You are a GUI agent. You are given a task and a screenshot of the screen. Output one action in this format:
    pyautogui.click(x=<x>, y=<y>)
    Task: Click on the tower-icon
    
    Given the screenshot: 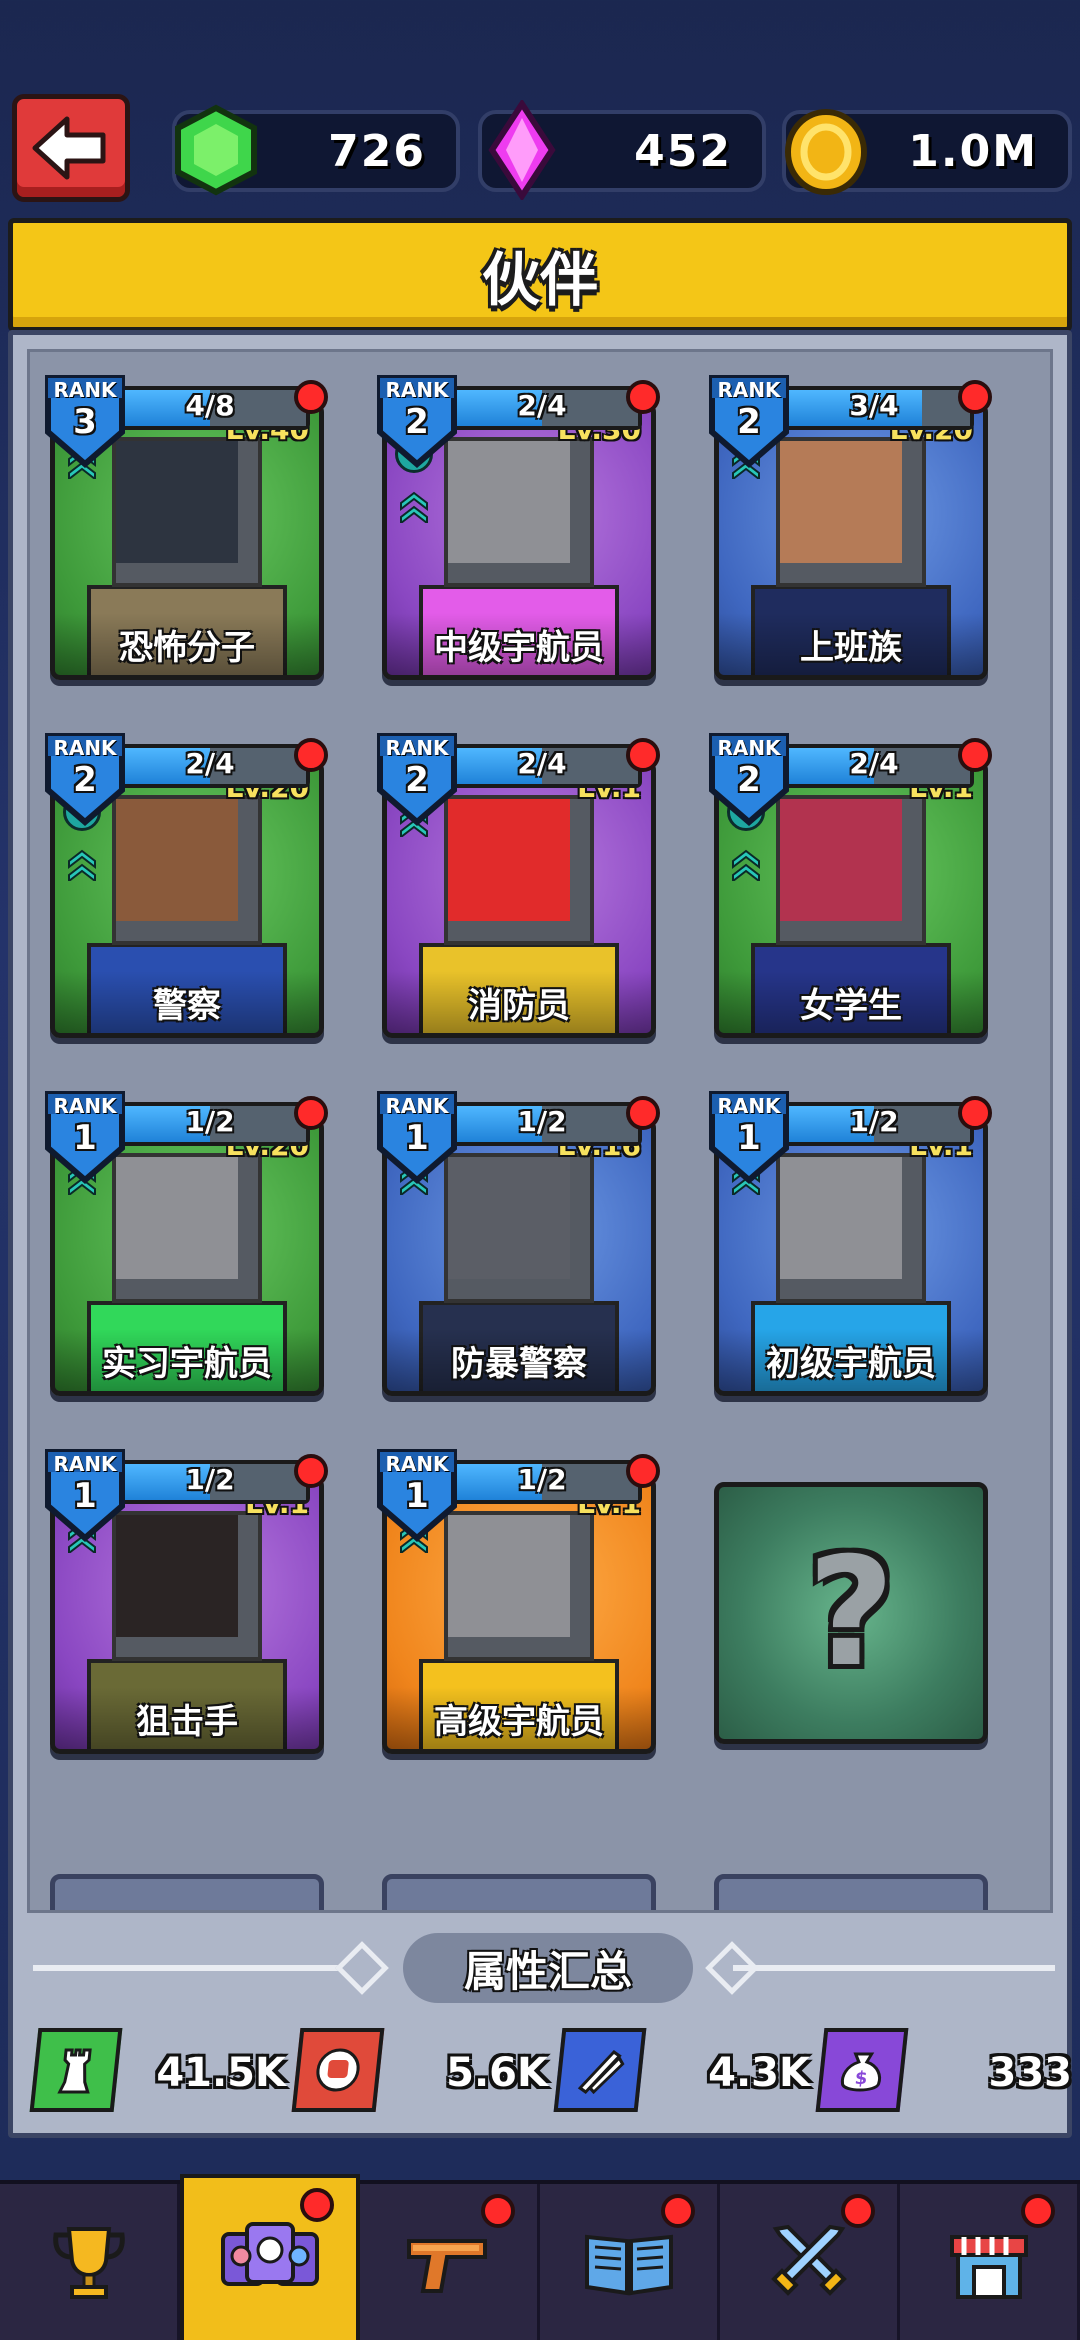 What is the action you would take?
    pyautogui.click(x=76, y=2070)
    